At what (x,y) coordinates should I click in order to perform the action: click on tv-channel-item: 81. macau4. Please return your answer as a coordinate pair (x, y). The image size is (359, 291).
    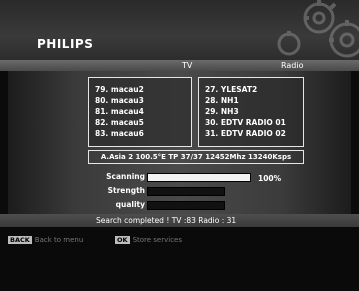
    Looking at the image, I should click on (143, 111).